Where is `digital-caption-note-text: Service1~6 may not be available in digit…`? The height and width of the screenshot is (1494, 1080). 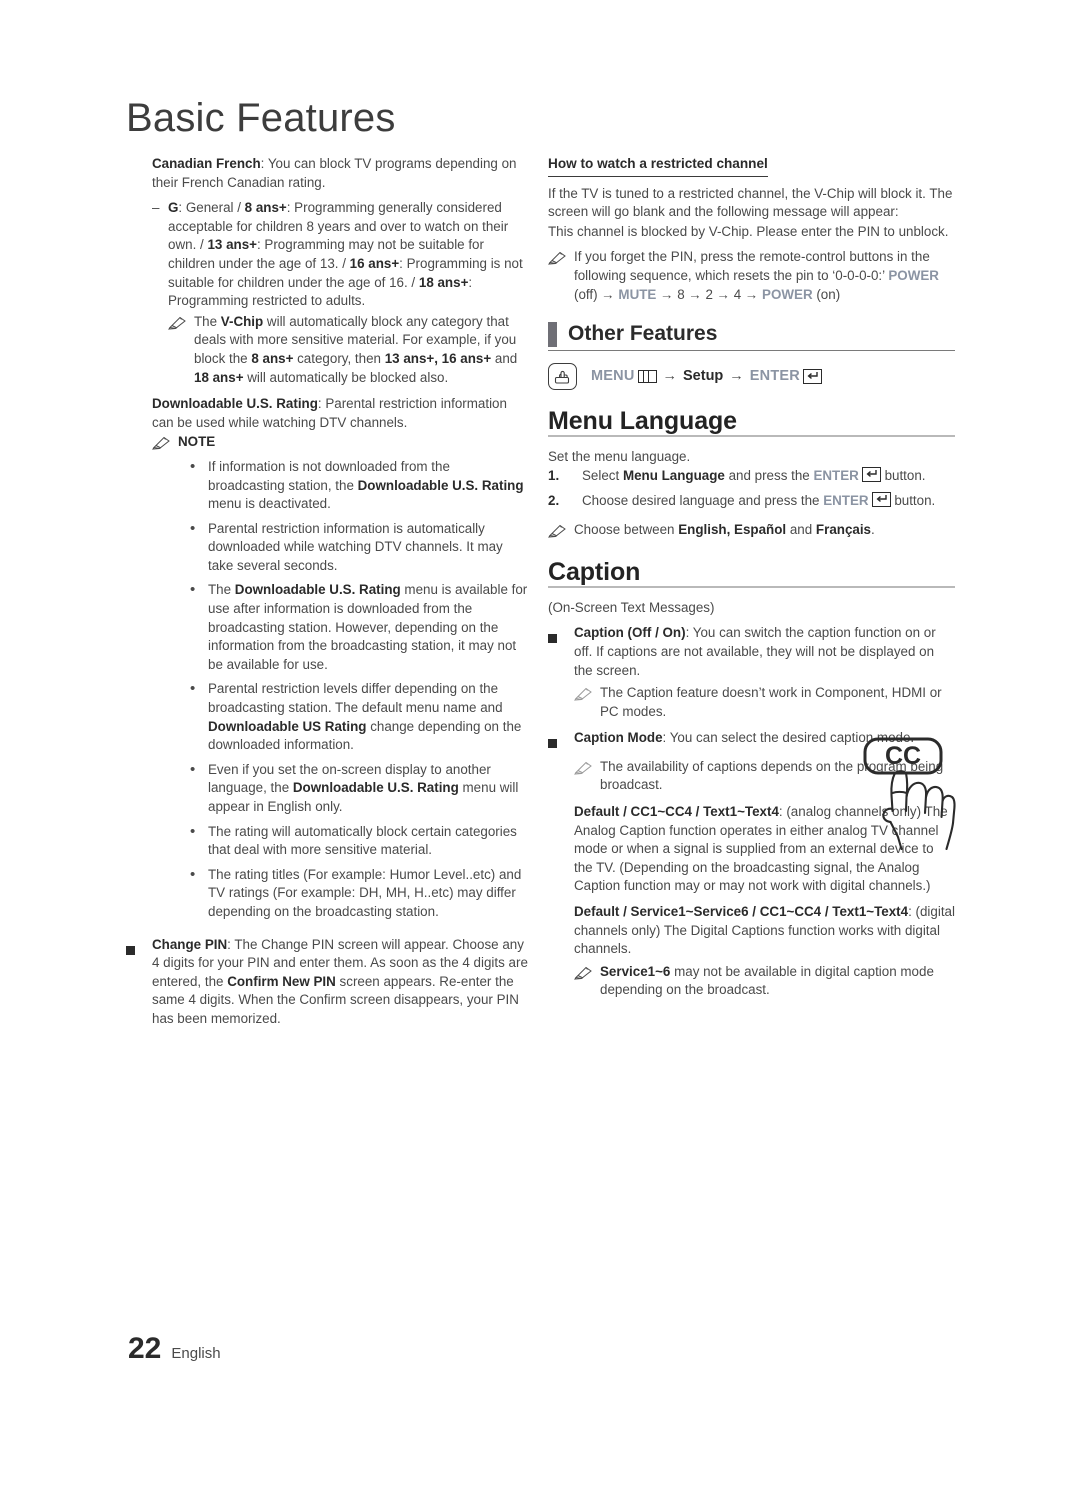
digital-caption-note-text: Service1~6 may not be available in digit… is located at coordinates (767, 980).